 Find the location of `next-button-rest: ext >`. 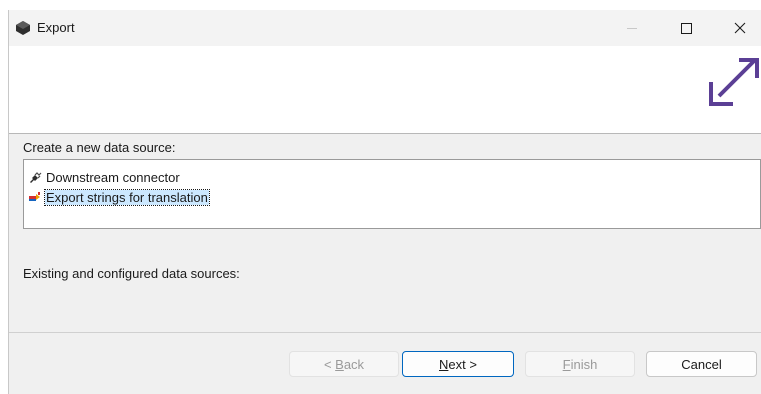

next-button-rest: ext > is located at coordinates (462, 364).